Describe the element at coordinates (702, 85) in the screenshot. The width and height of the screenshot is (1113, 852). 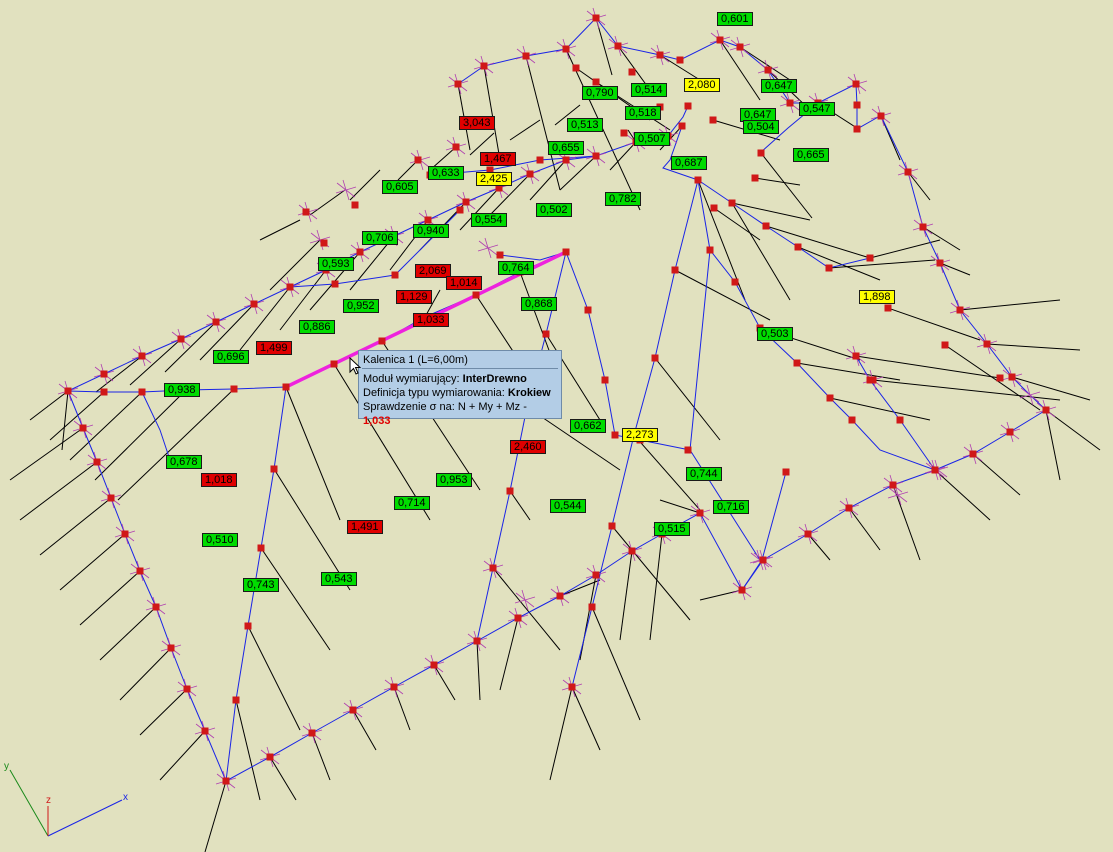
I see `result-label: 2,080` at that location.